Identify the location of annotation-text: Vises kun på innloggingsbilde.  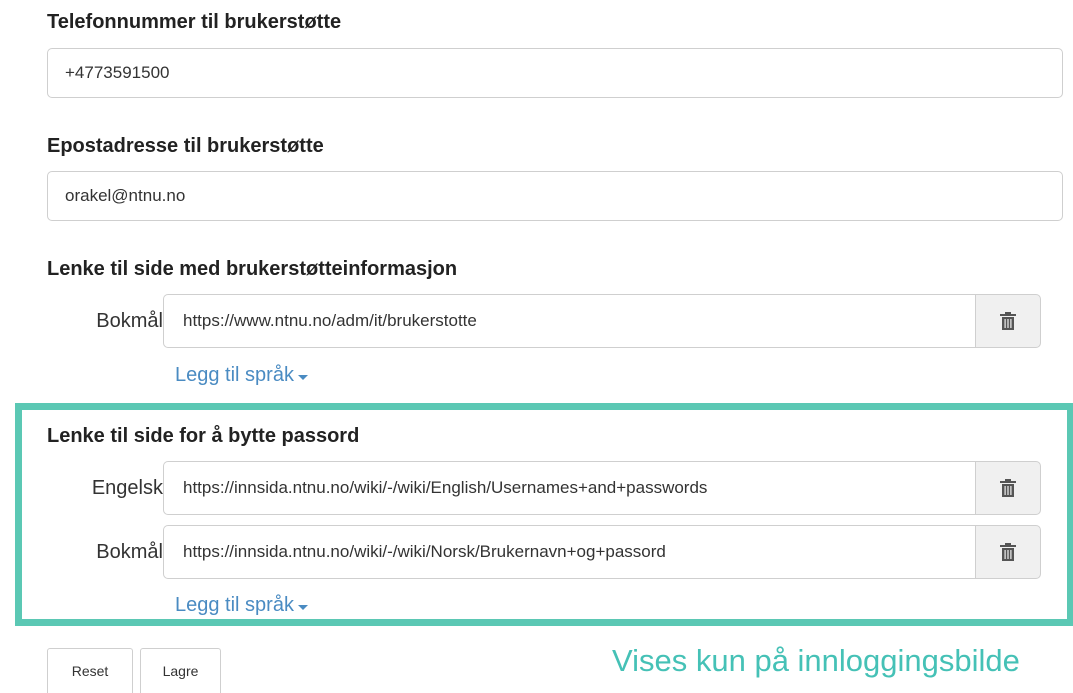
(816, 660).